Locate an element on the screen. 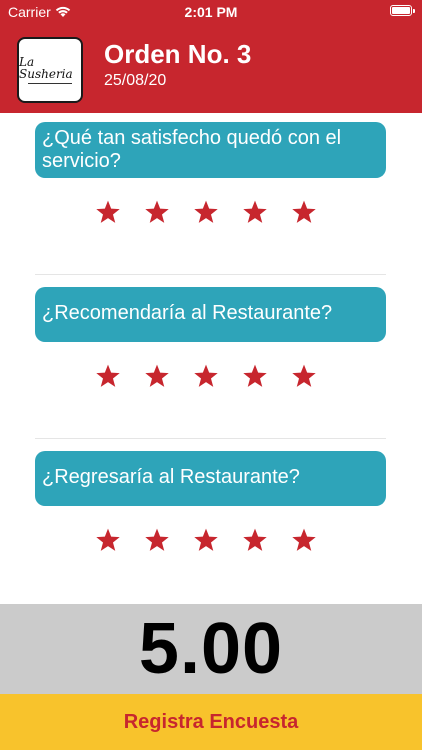 This screenshot has height=750, width=422. logo-underline is located at coordinates (50, 83).